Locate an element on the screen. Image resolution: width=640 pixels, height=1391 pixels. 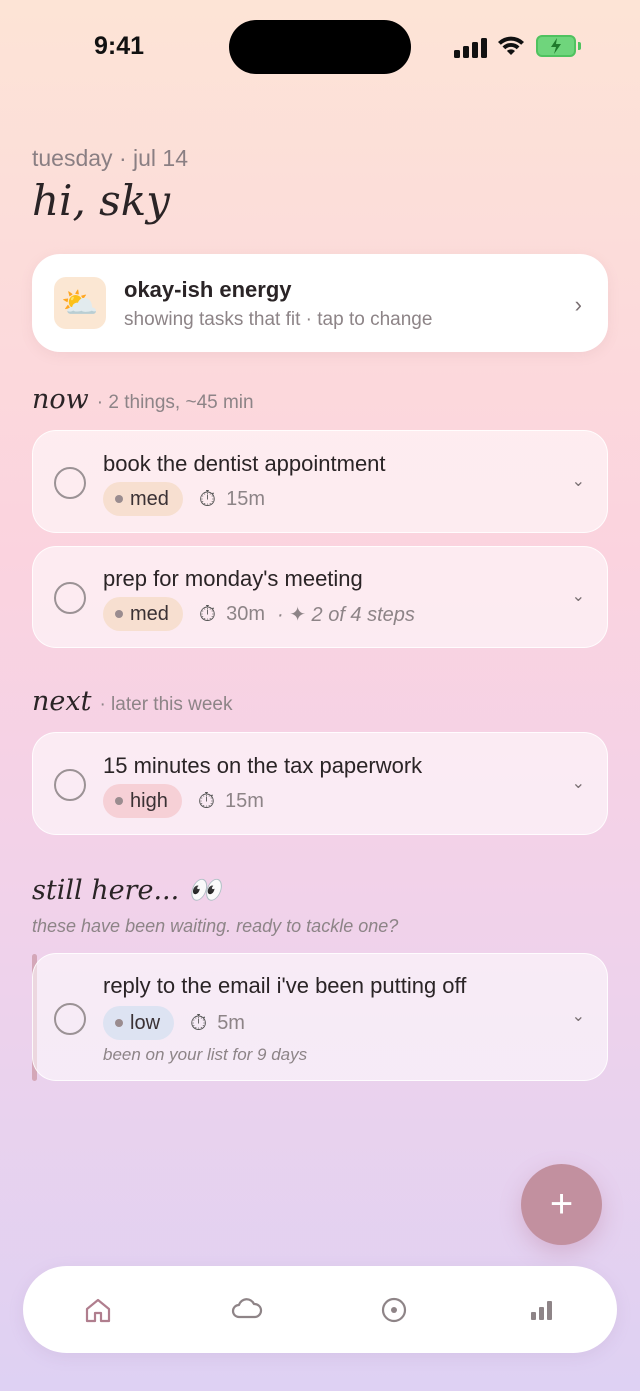
energy-emoji: ⛅ is located at coordinates (80, 303).